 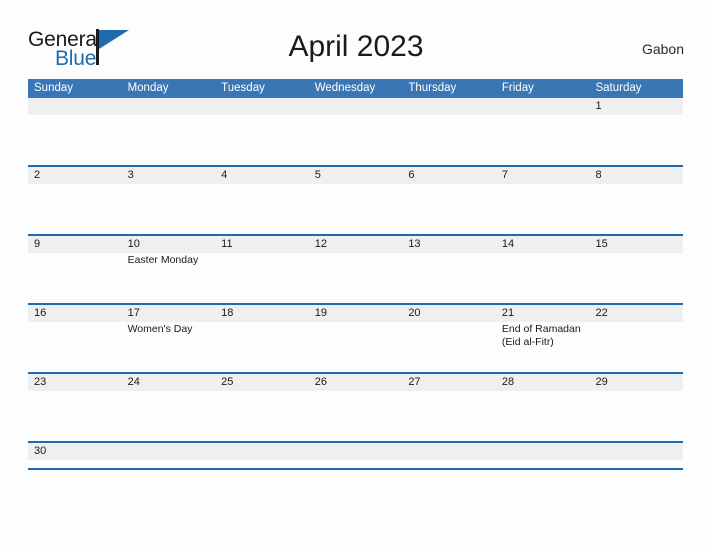 What do you see at coordinates (636, 407) in the screenshot?
I see `day-cell-29: 29` at bounding box center [636, 407].